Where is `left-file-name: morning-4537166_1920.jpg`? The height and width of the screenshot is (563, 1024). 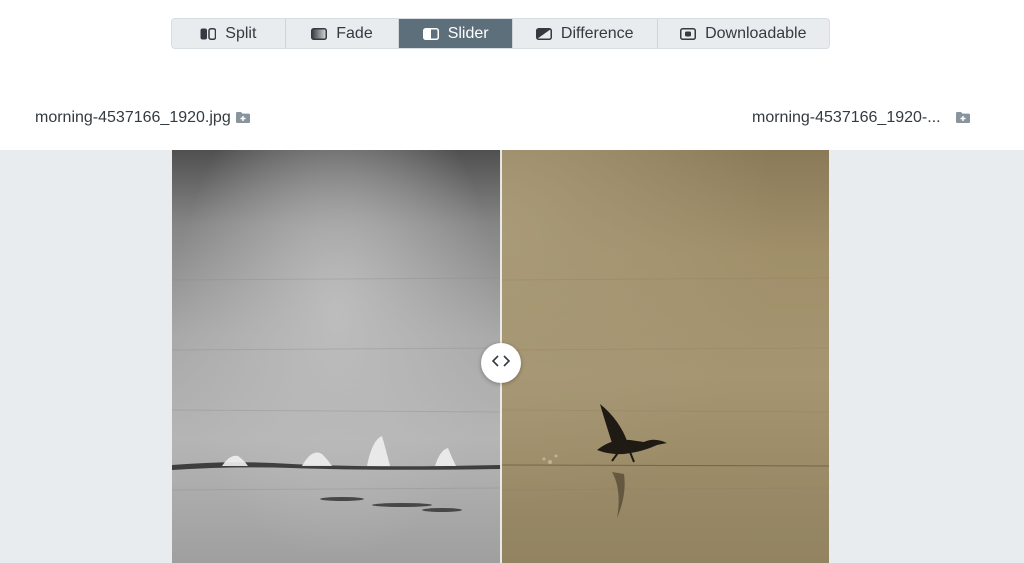 left-file-name: morning-4537166_1920.jpg is located at coordinates (133, 117).